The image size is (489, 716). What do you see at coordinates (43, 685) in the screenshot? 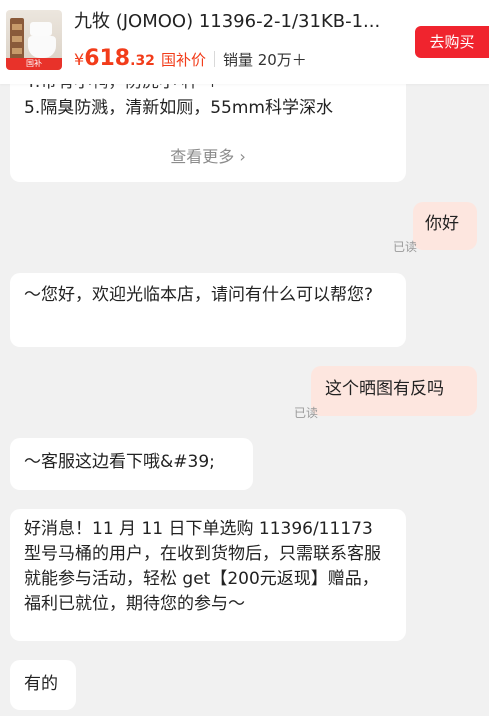
I see `incoming-message-yes: 有的` at bounding box center [43, 685].